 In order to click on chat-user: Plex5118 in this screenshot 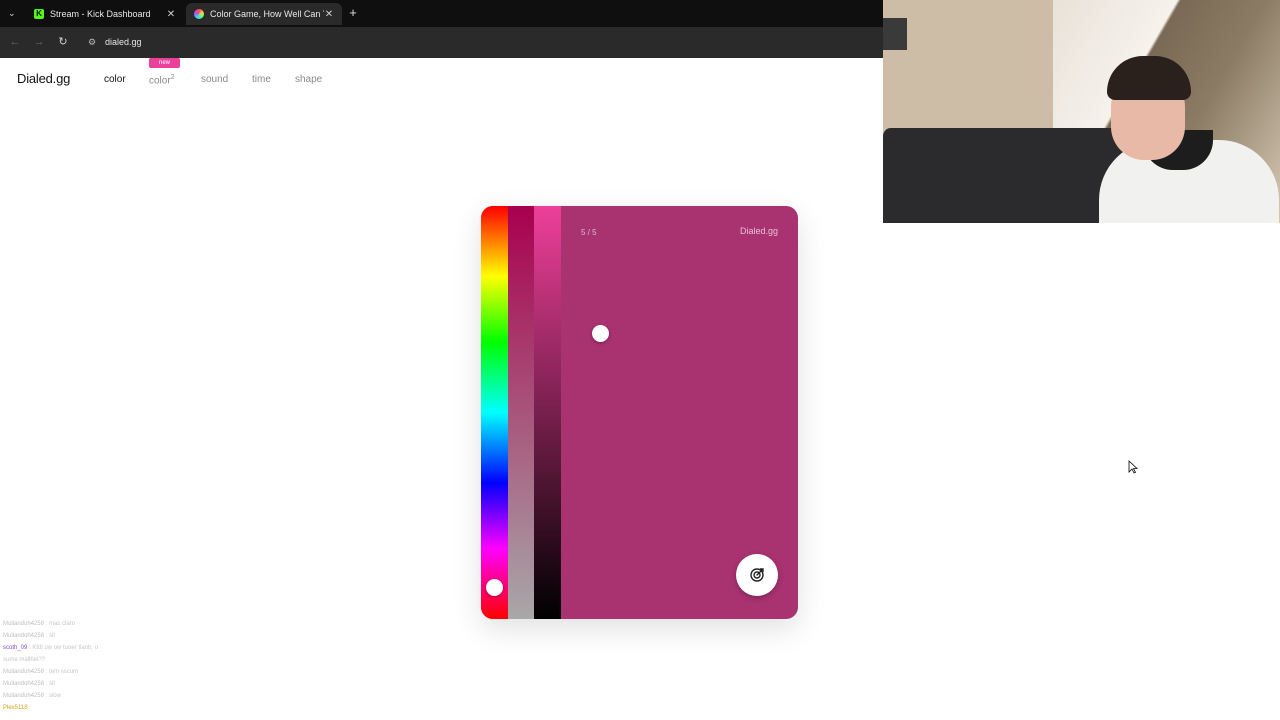, I will do `click(15, 708)`.